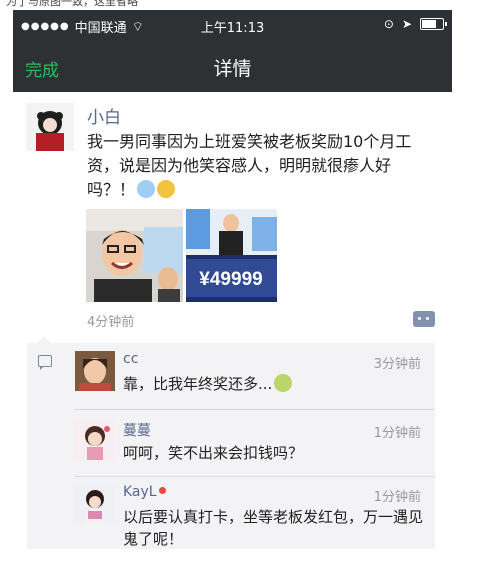  What do you see at coordinates (231, 255) in the screenshot?
I see `post-photo-2: ¥49999` at bounding box center [231, 255].